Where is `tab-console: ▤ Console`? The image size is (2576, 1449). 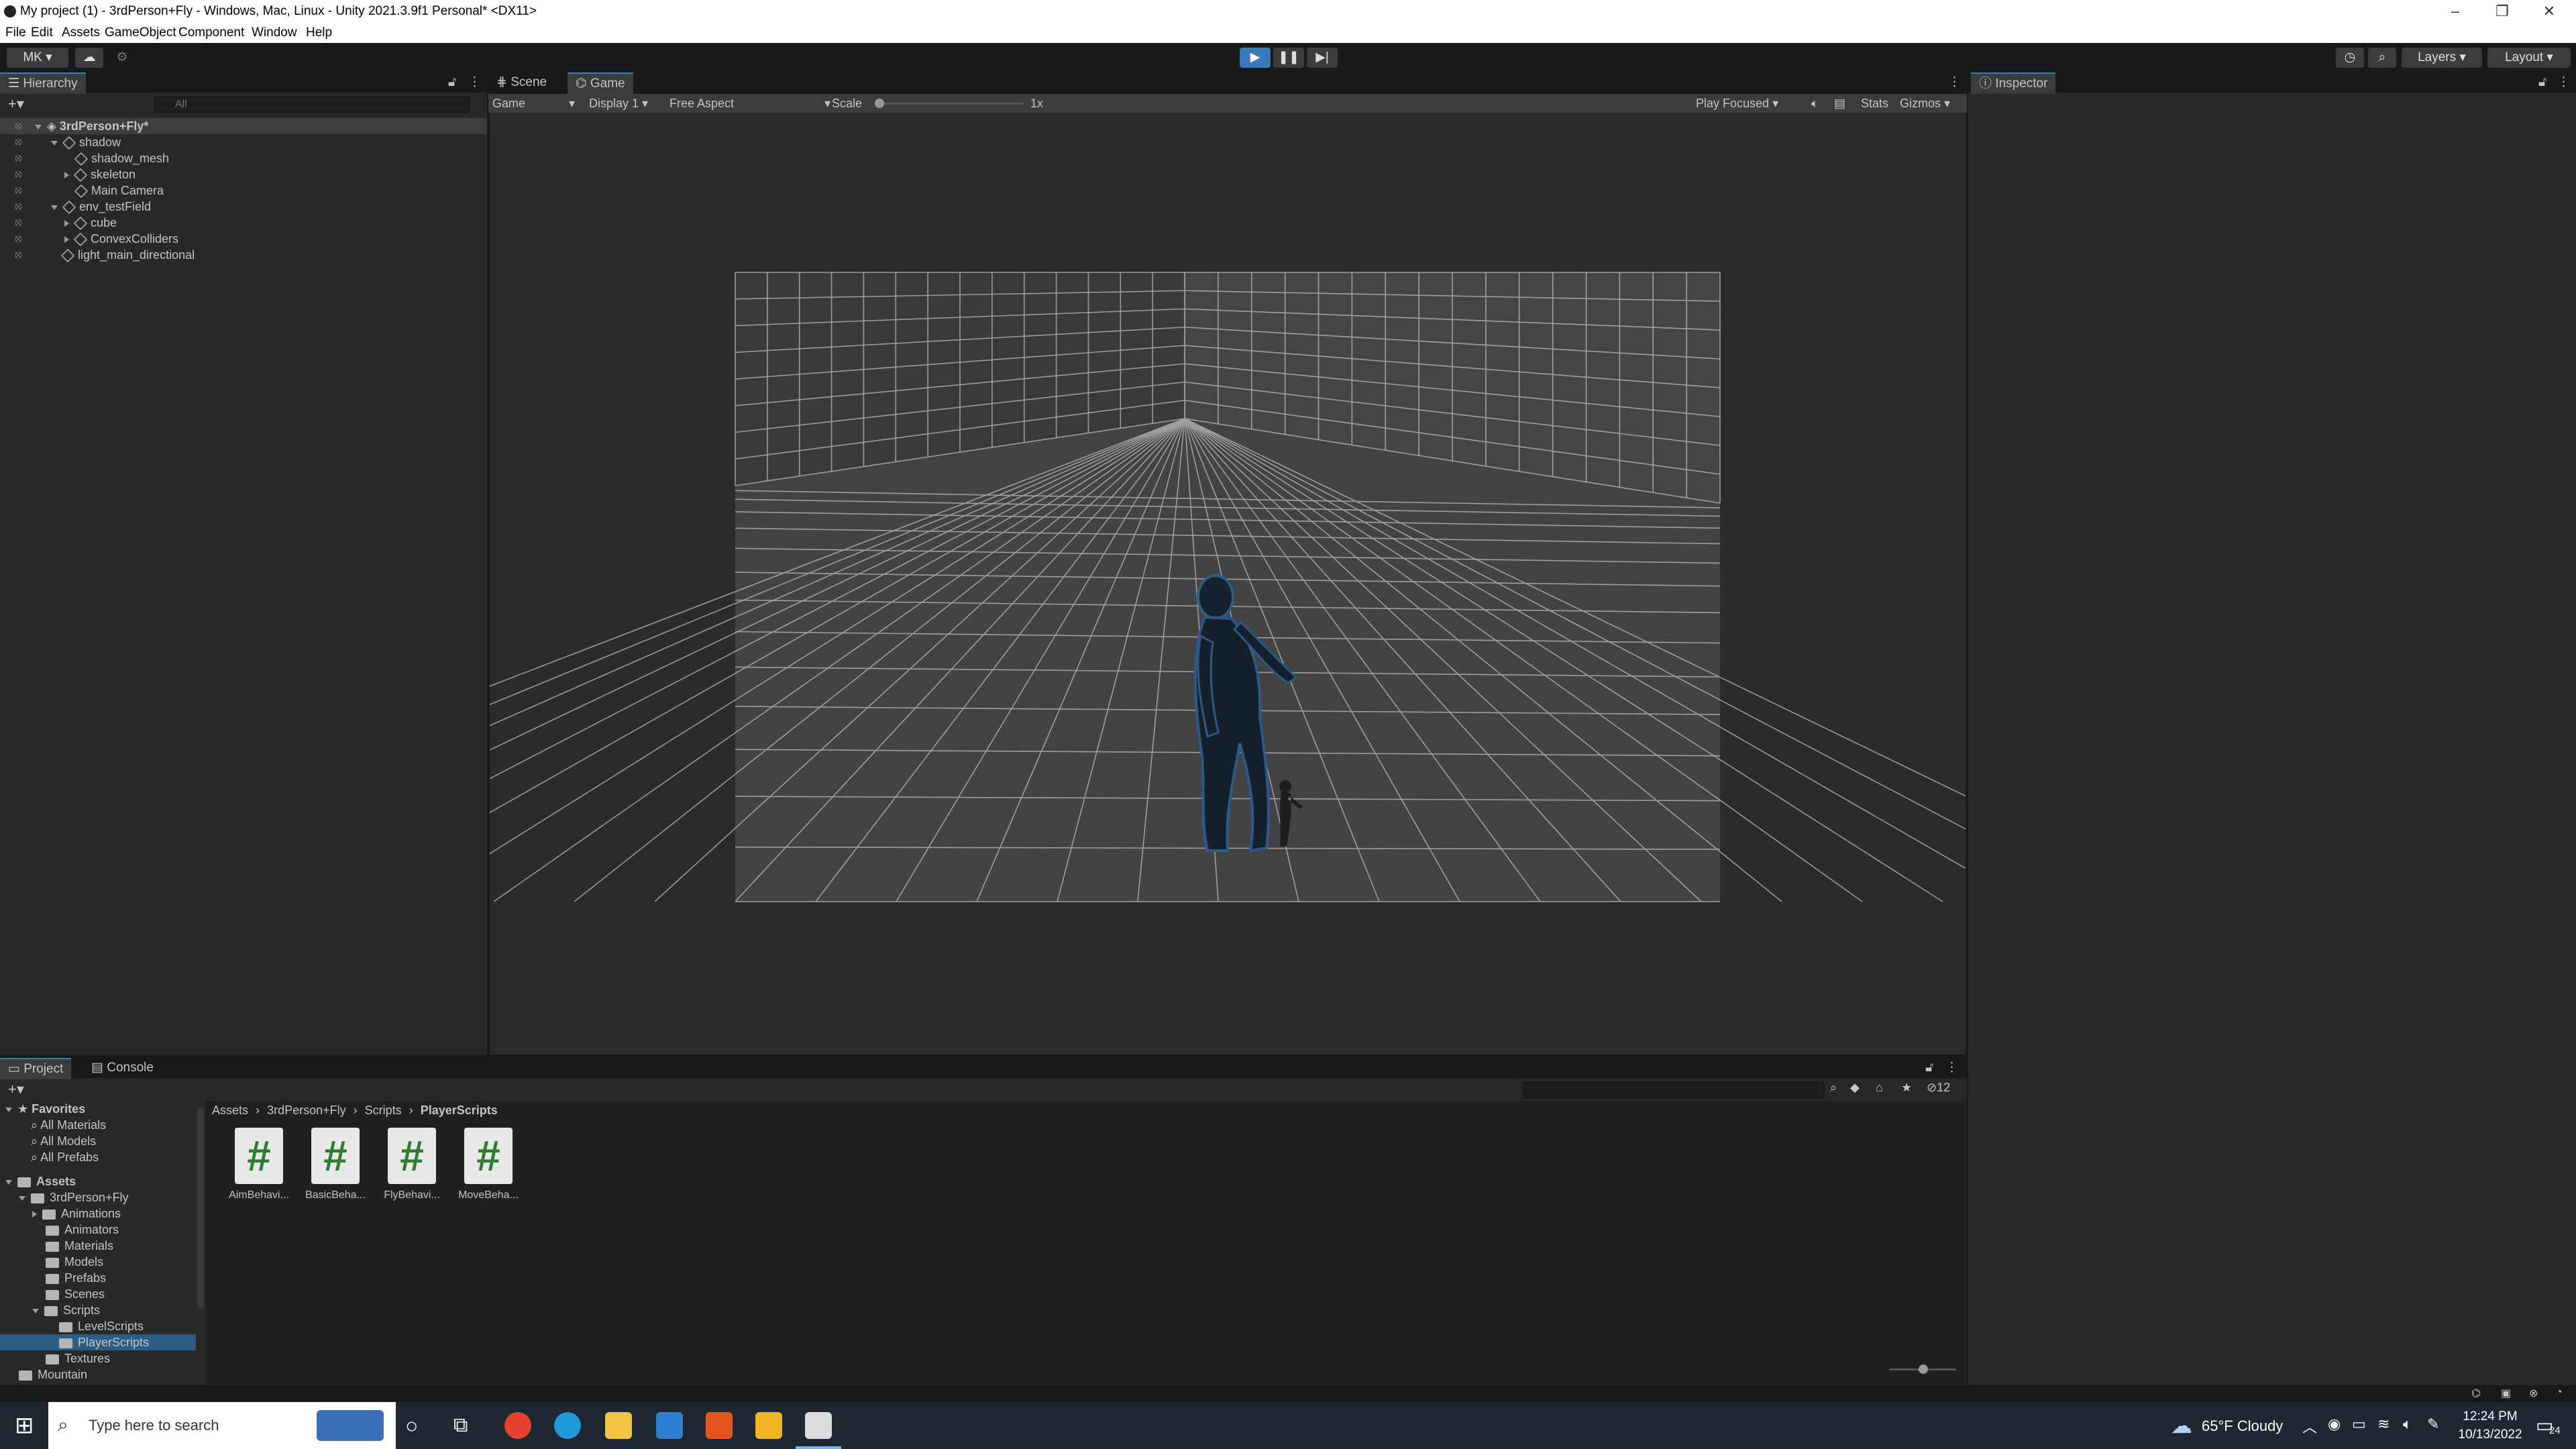
tab-console: ▤ Console is located at coordinates (122, 1068).